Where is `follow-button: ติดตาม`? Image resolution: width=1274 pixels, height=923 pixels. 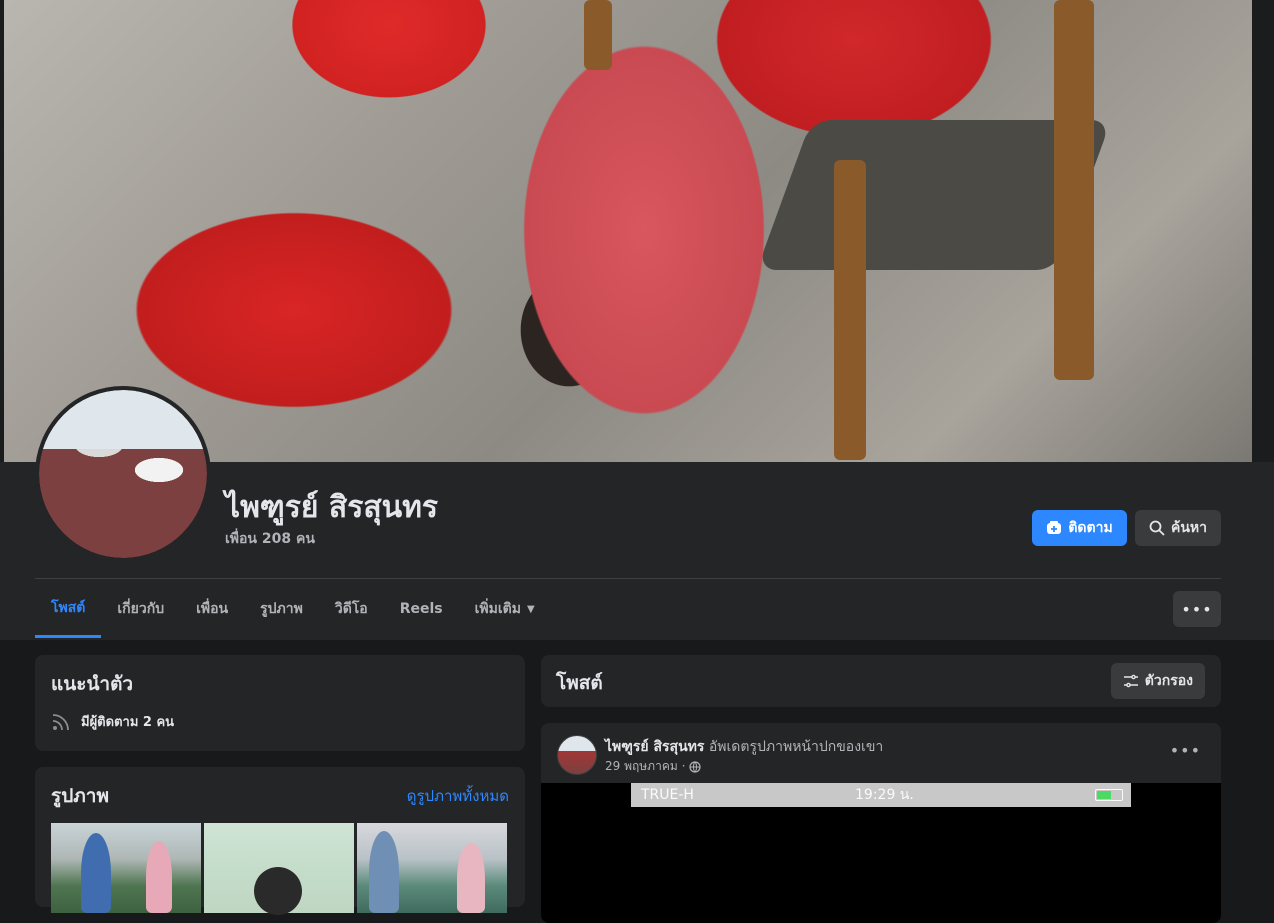 follow-button: ติดตาม is located at coordinates (1079, 528).